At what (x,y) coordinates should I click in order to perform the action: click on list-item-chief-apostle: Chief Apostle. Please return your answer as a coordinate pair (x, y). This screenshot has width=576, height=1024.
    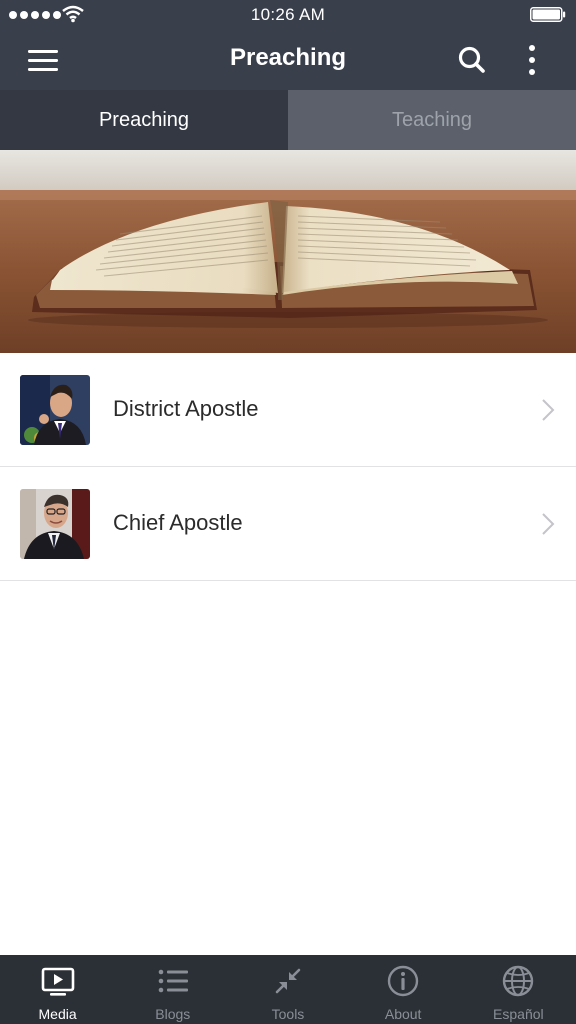
    Looking at the image, I should click on (288, 524).